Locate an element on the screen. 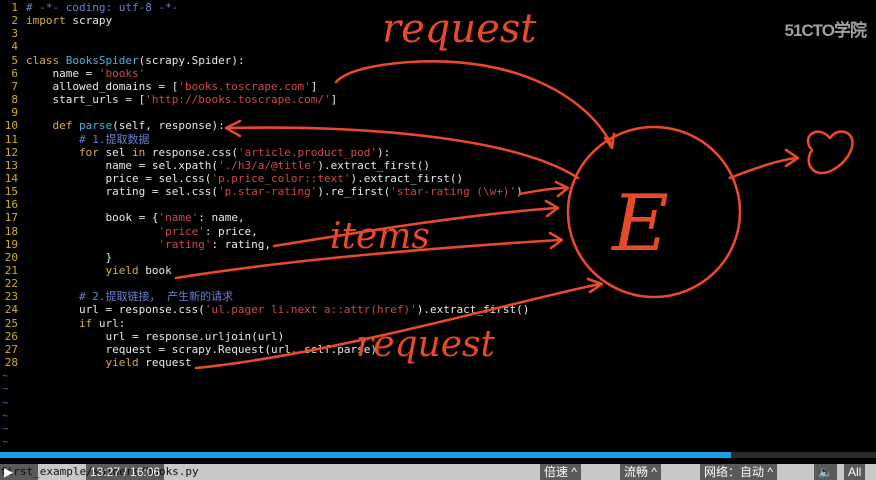 The image size is (876, 480). code-line: 20 } is located at coordinates (56, 257).